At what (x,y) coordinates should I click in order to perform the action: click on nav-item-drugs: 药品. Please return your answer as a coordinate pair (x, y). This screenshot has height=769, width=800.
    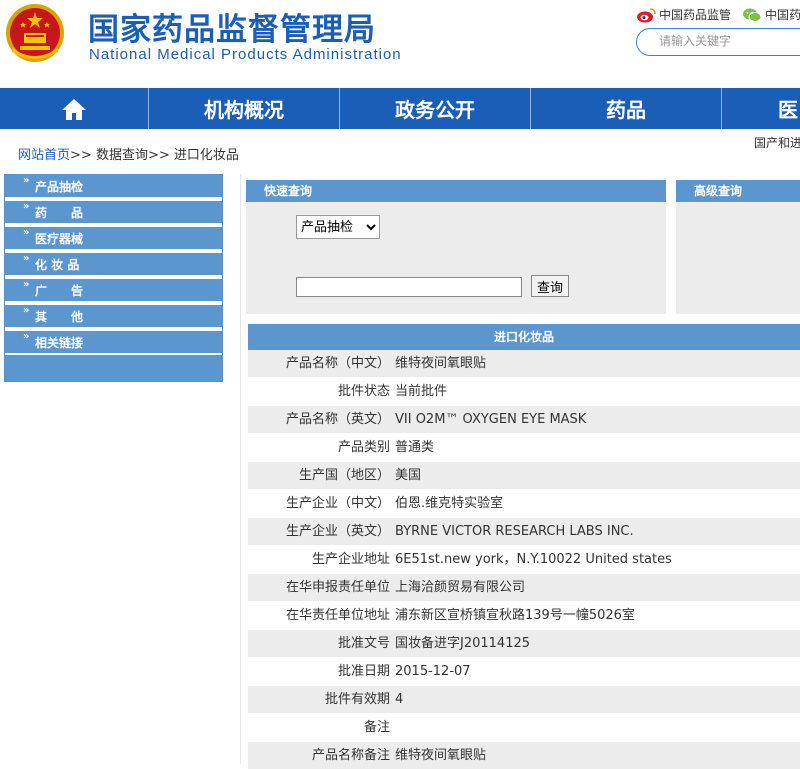
    Looking at the image, I should click on (626, 108).